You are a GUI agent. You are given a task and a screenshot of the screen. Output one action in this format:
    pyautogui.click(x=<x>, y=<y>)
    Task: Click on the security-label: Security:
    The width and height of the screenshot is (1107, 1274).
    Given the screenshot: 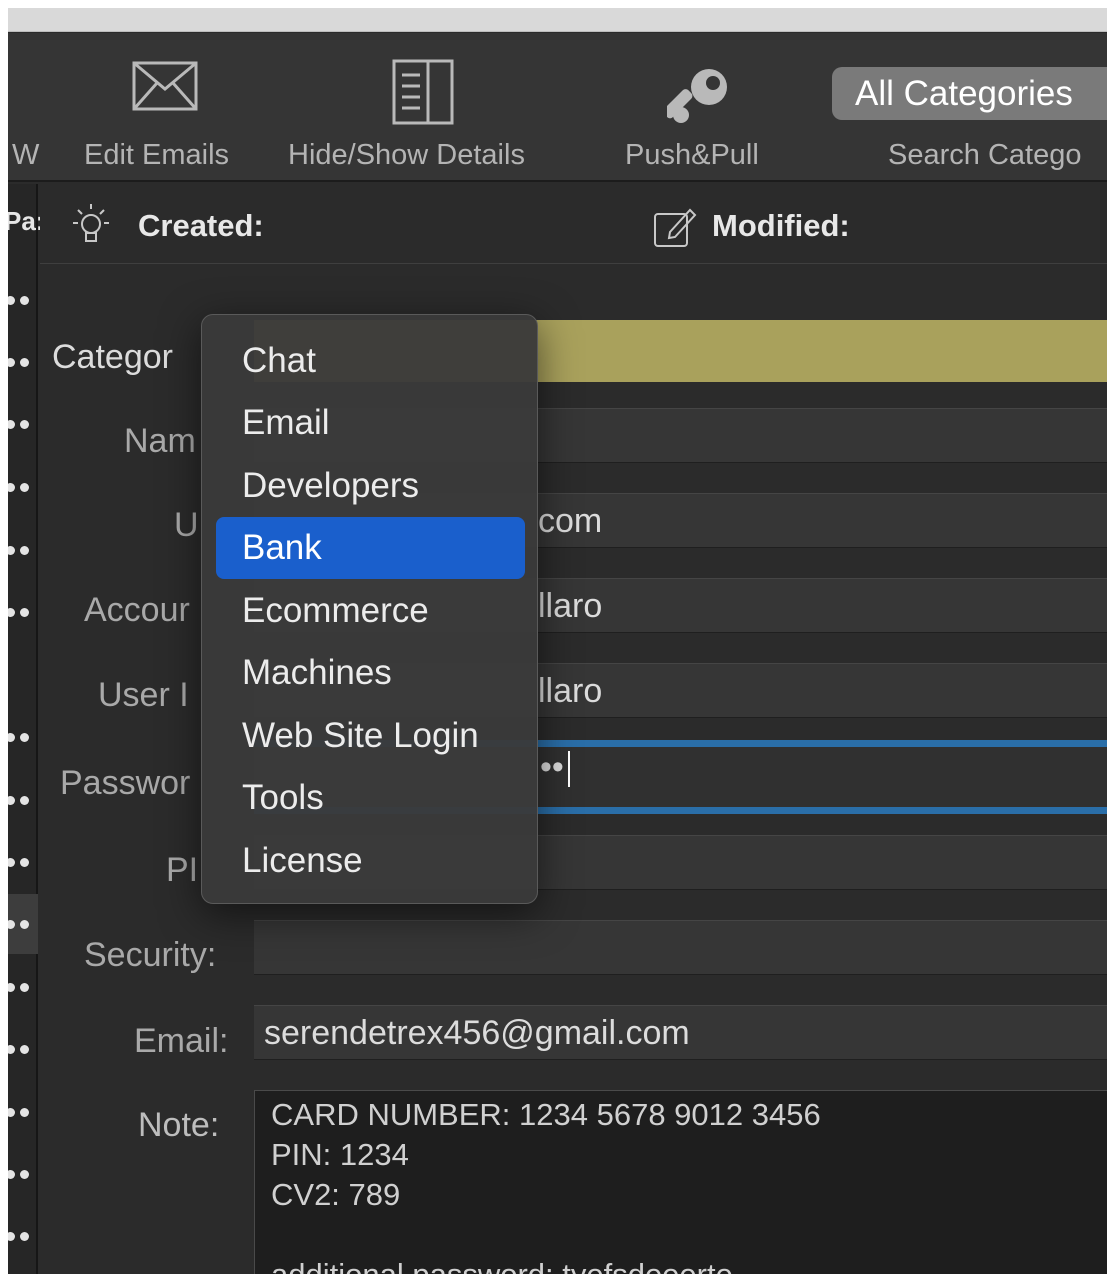 What is the action you would take?
    pyautogui.click(x=150, y=955)
    